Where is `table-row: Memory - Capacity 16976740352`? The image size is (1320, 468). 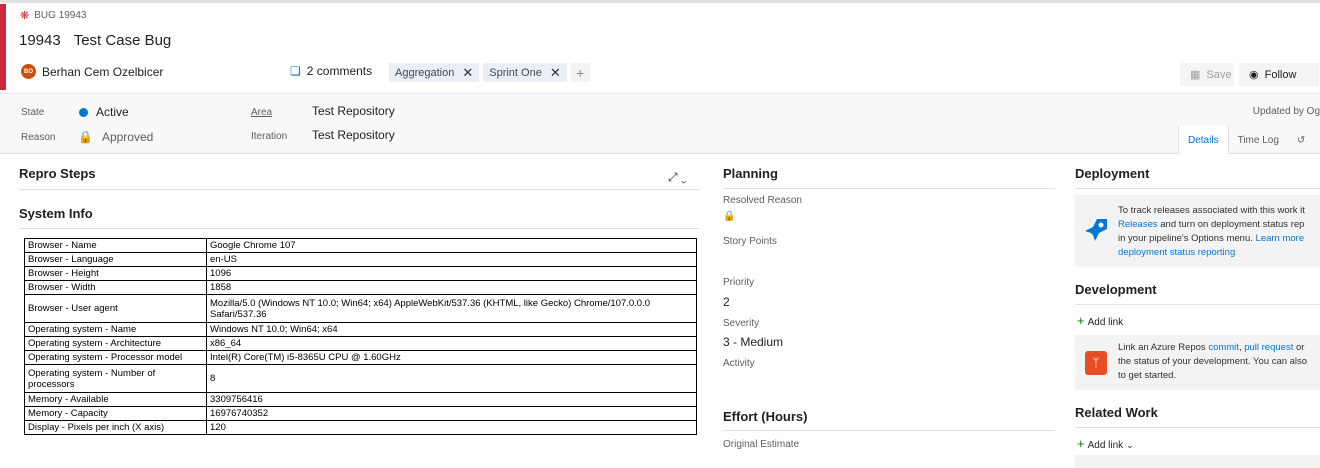 table-row: Memory - Capacity 16976740352 is located at coordinates (360, 413).